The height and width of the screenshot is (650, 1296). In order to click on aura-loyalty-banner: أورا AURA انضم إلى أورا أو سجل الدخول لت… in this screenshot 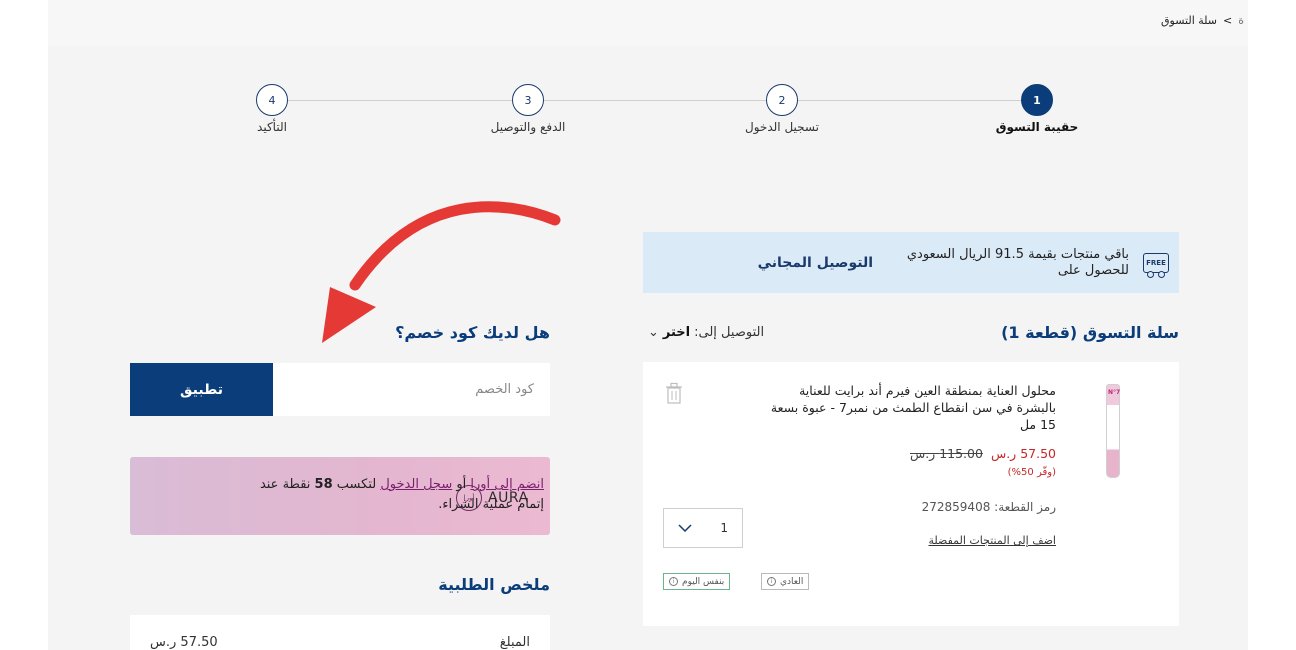, I will do `click(340, 496)`.